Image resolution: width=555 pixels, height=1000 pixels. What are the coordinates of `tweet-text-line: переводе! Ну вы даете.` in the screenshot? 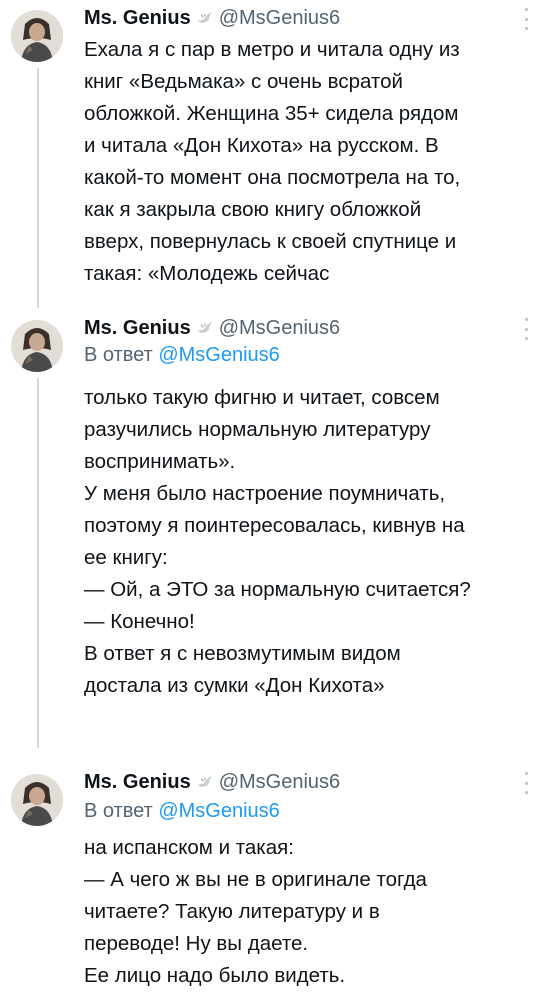 It's located at (196, 943).